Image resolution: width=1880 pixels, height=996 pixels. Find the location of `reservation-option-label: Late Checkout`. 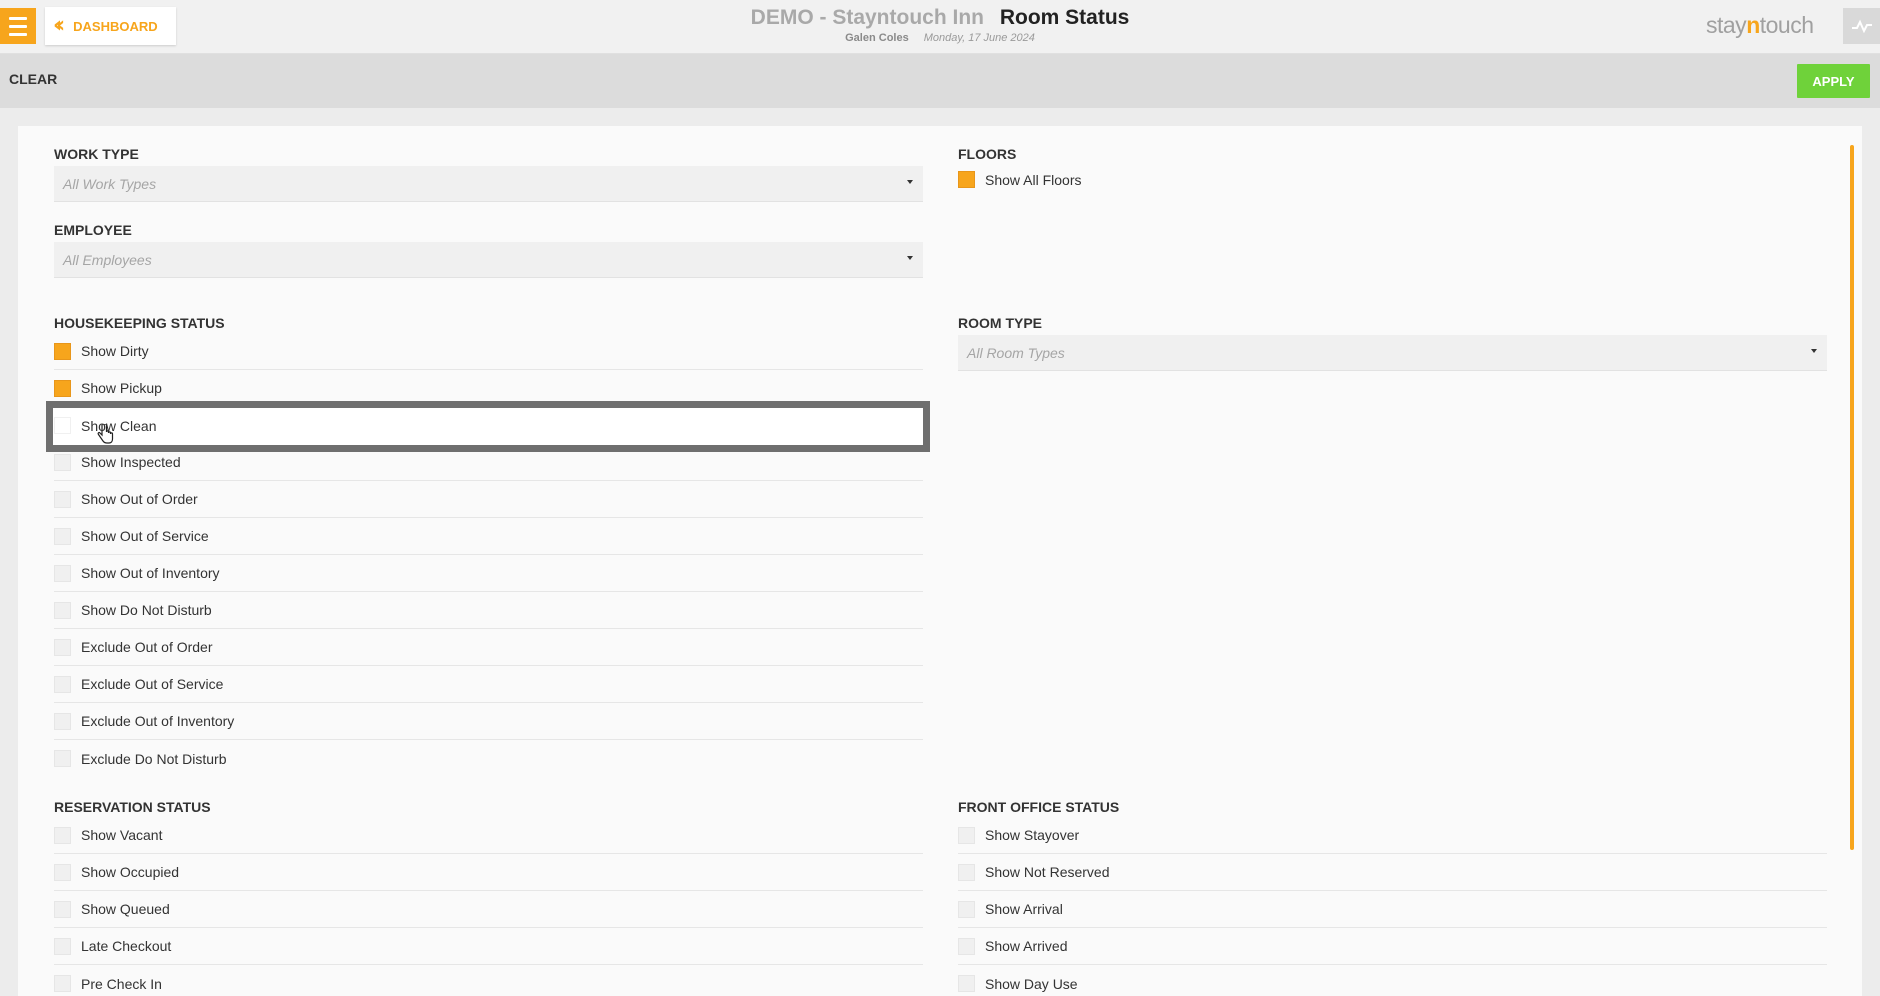

reservation-option-label: Late Checkout is located at coordinates (126, 946).